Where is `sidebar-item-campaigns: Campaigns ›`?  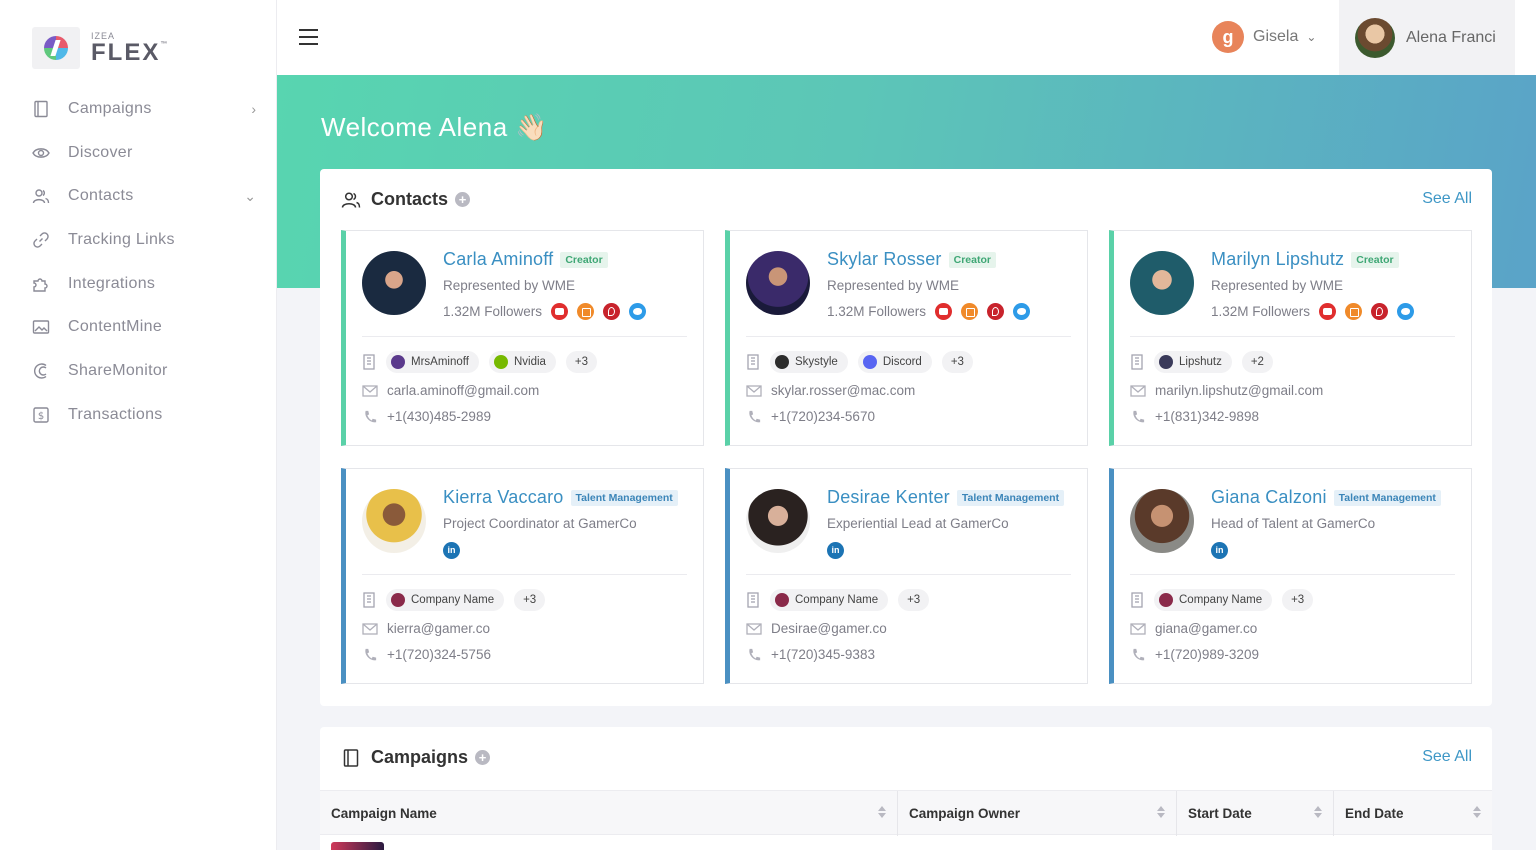
sidebar-item-campaigns: Campaigns › is located at coordinates (138, 109).